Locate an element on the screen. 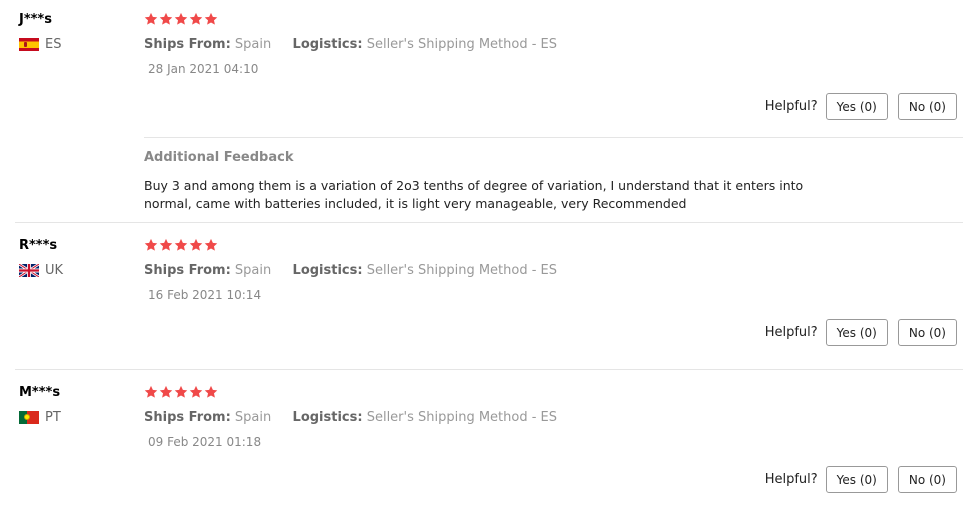 The height and width of the screenshot is (507, 978). review-date: 28 Jan 2021 04:10 is located at coordinates (203, 69).